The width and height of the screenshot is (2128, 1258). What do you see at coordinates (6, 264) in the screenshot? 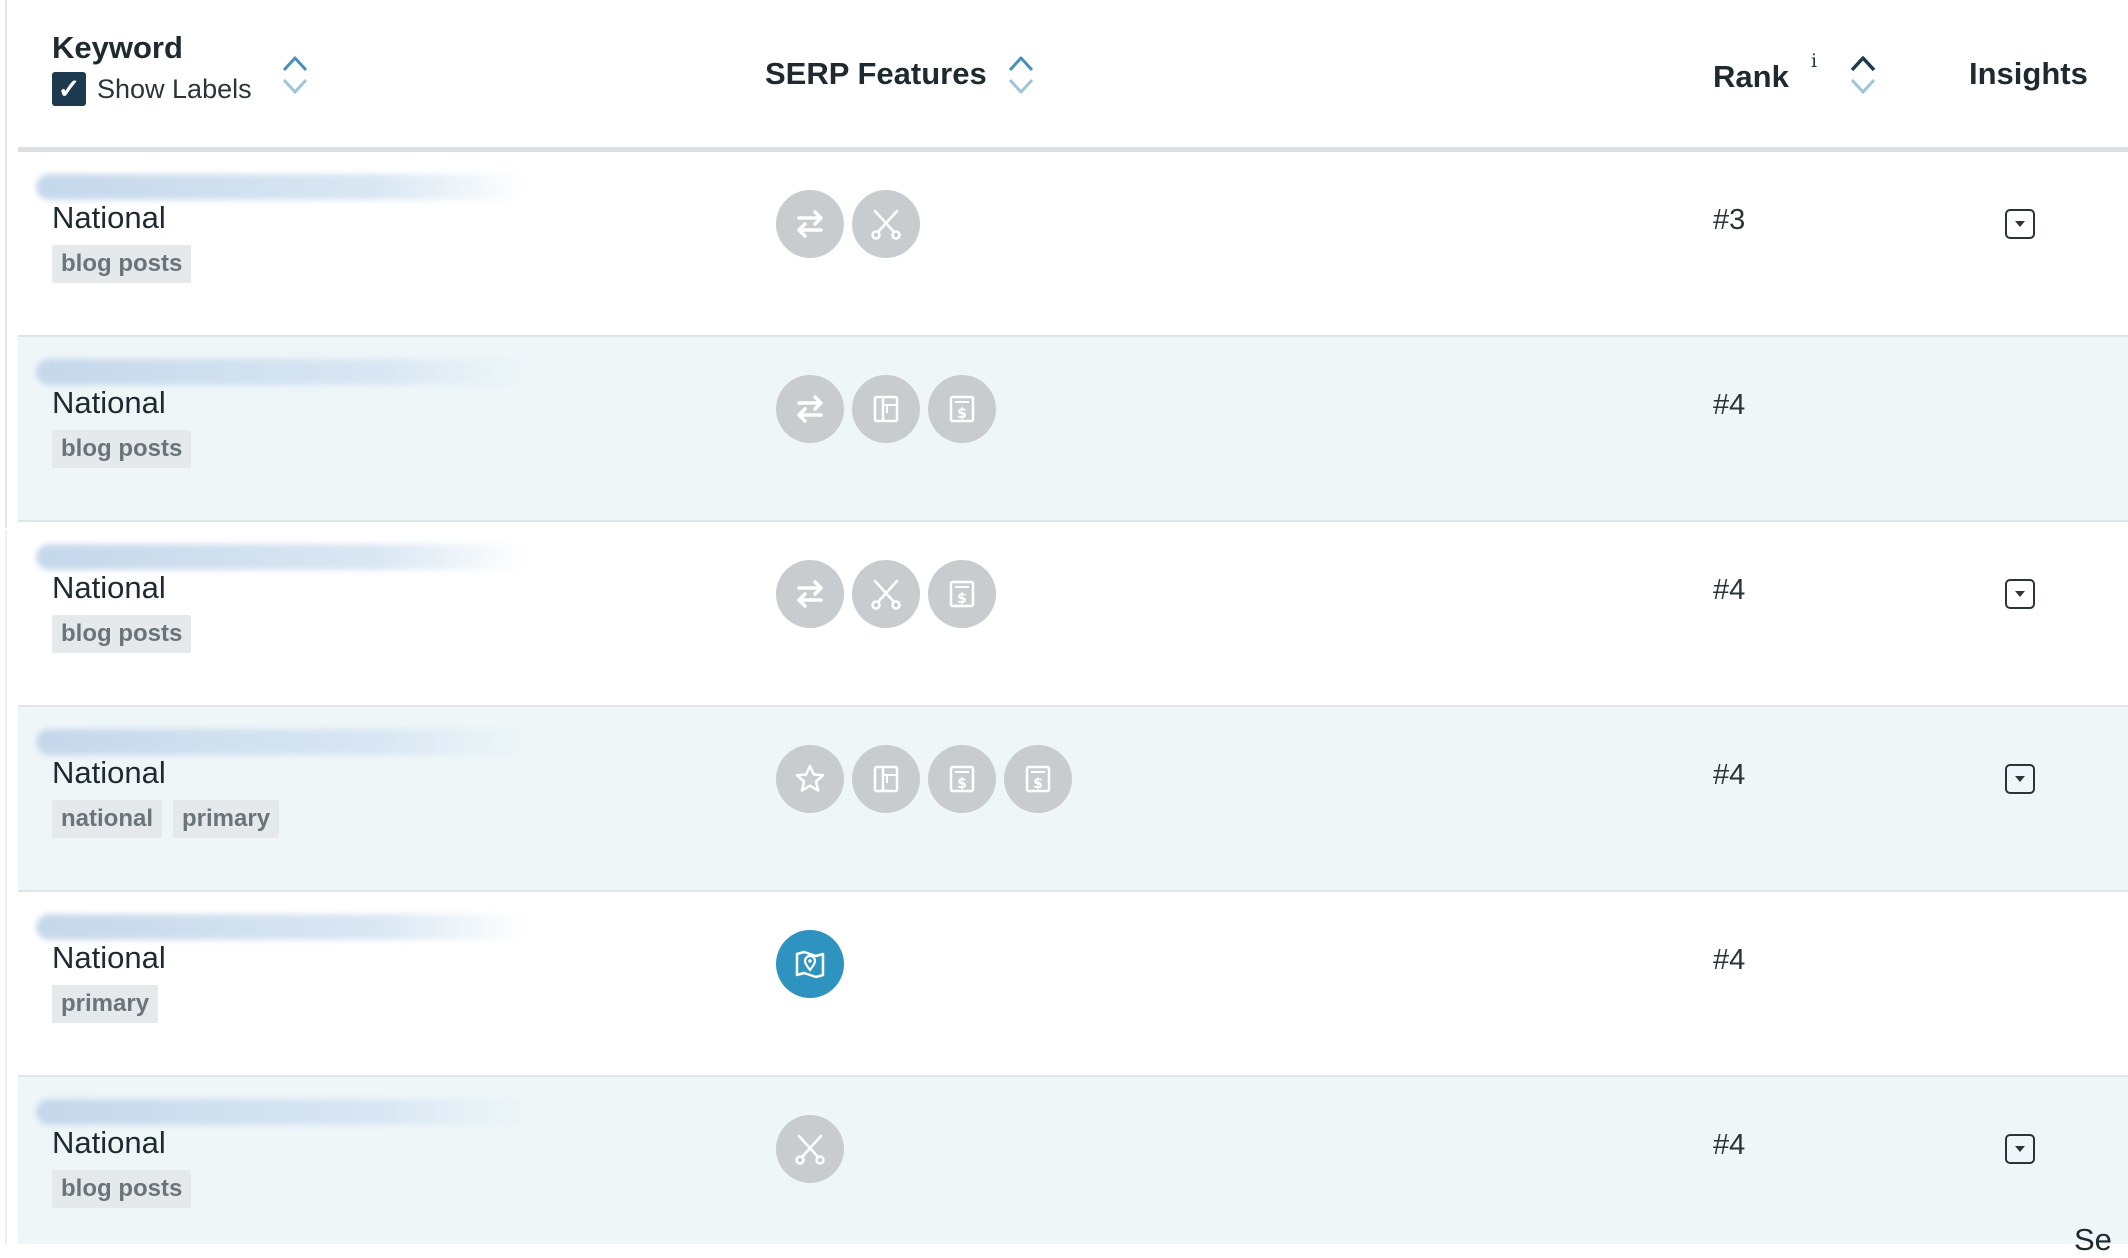
I see `left-border` at bounding box center [6, 264].